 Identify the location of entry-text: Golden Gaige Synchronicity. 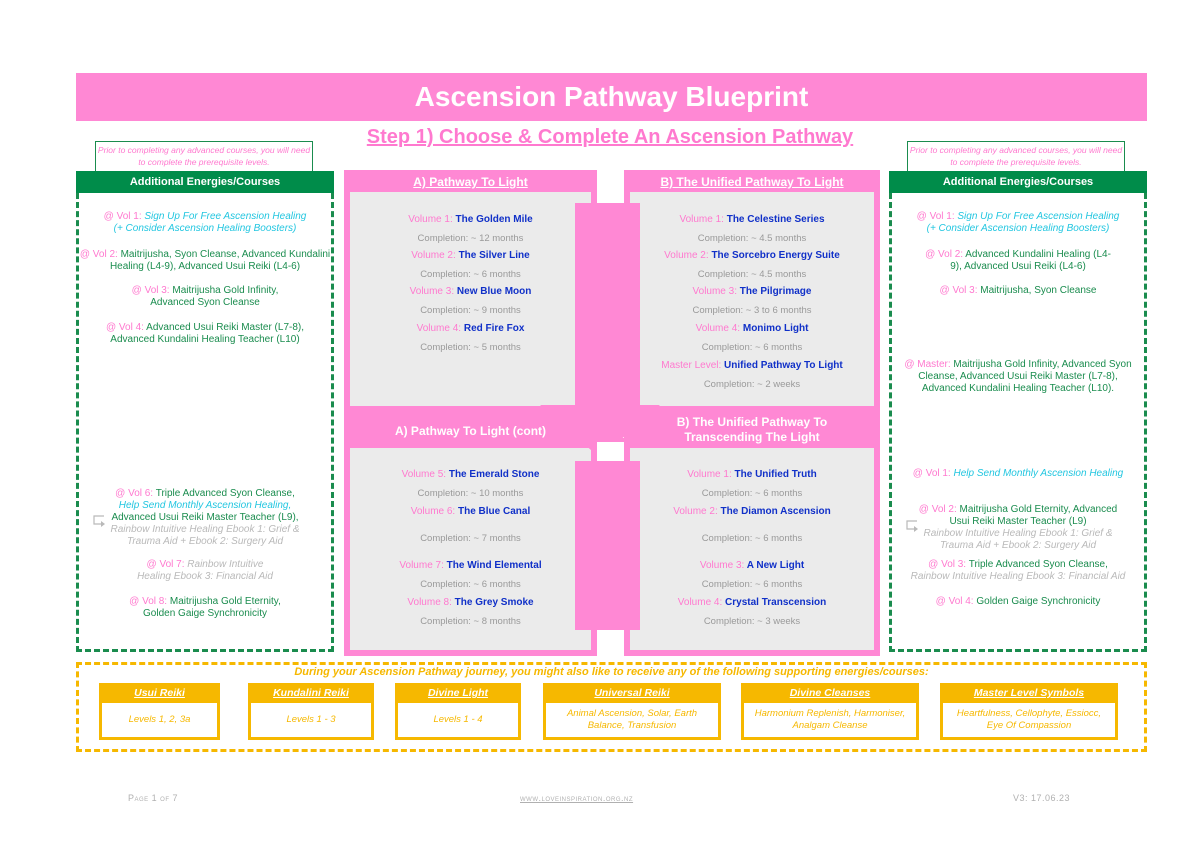
(1038, 601).